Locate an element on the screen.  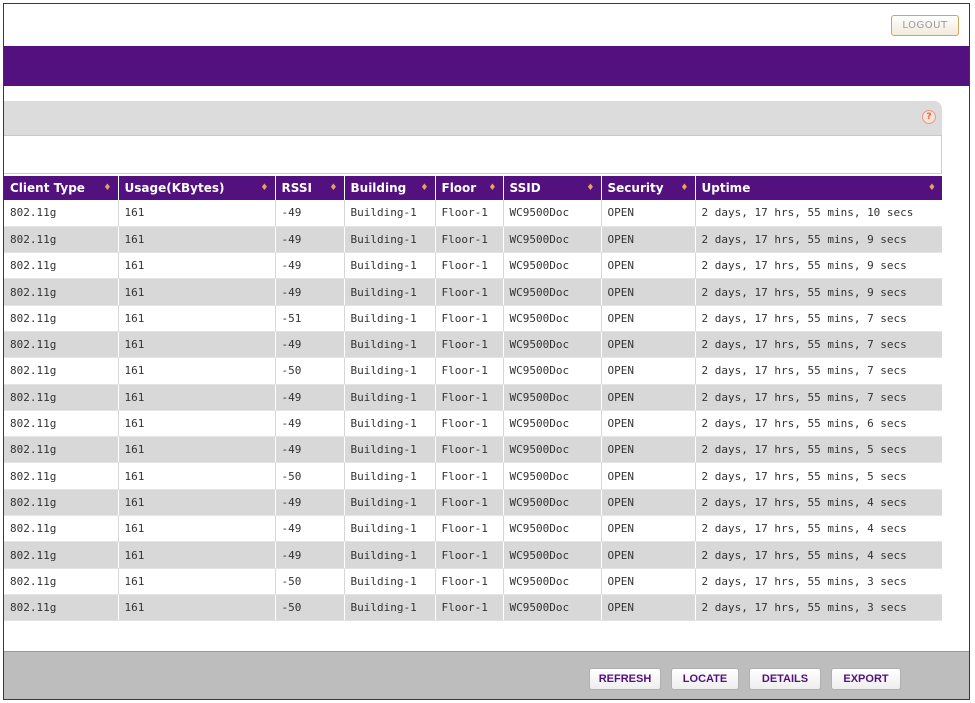
column-header-content: RSSI ♦ is located at coordinates (310, 188).